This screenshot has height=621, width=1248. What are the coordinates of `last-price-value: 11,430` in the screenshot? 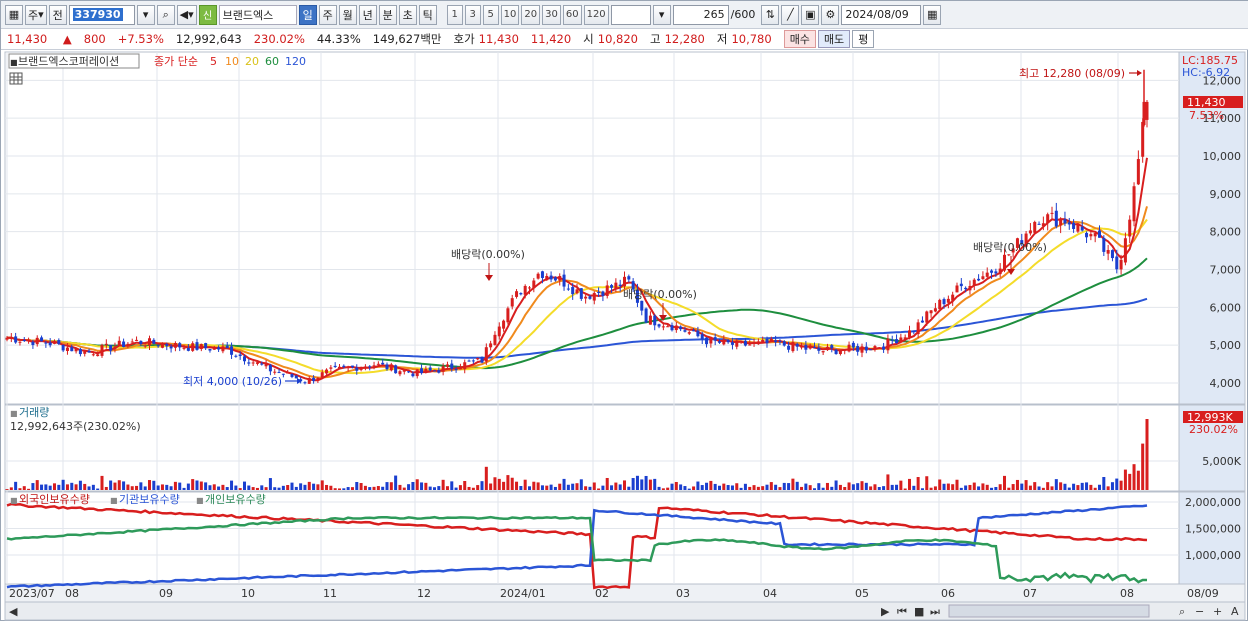 It's located at (1206, 102).